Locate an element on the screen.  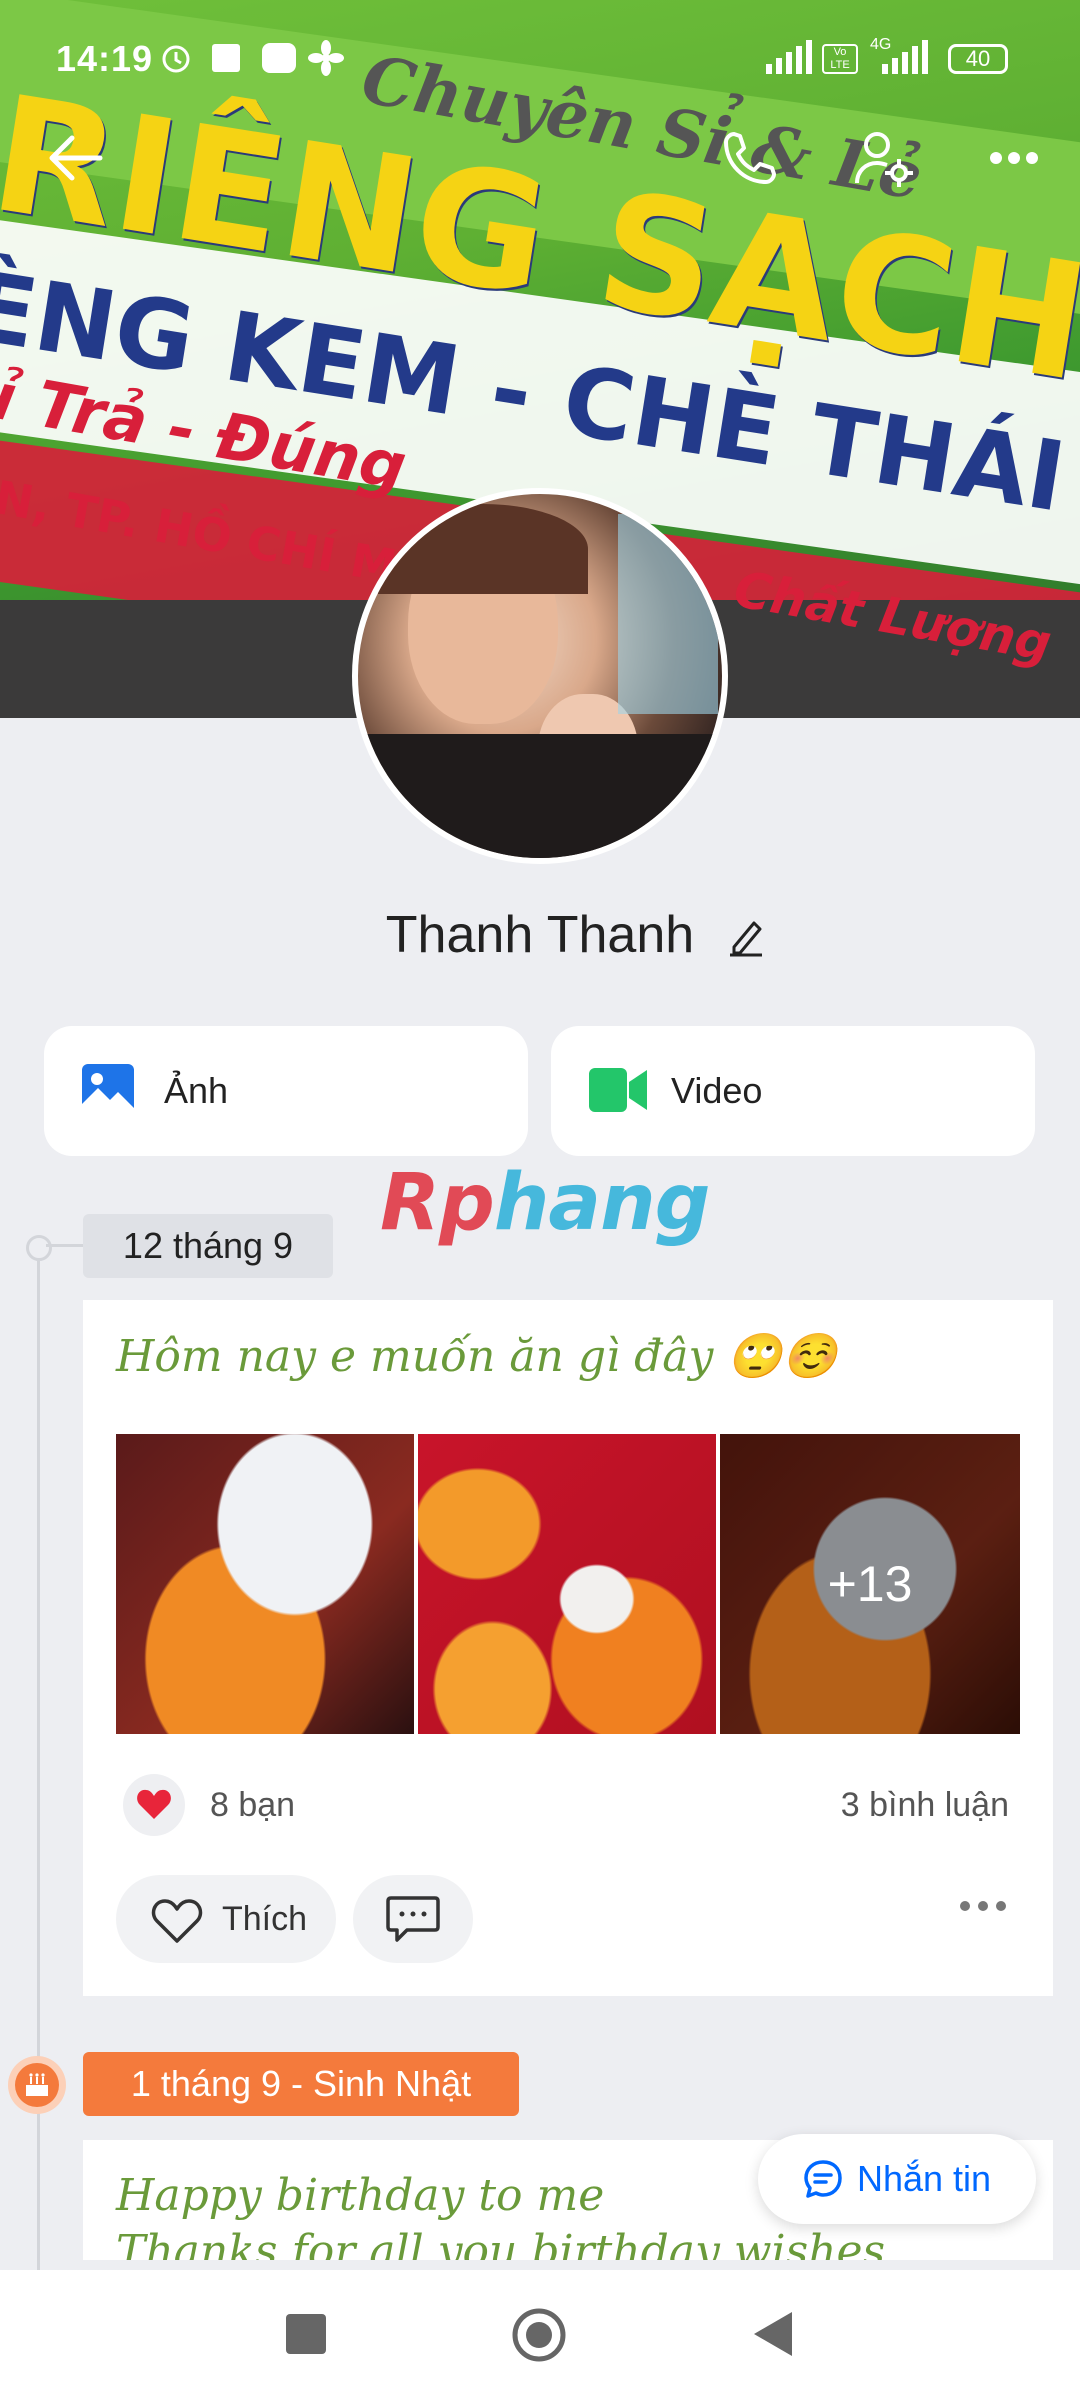
fan-icon is located at coordinates (326, 58).